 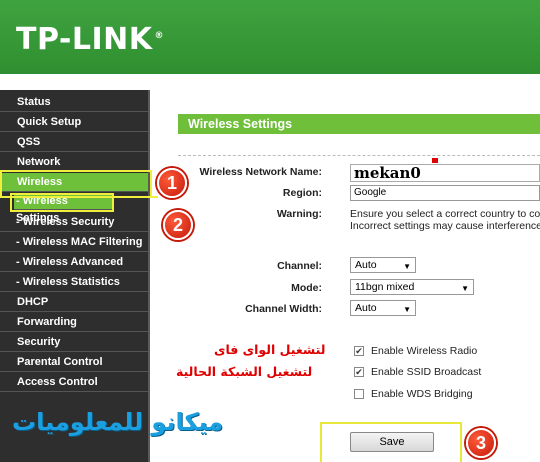 What do you see at coordinates (172, 183) in the screenshot?
I see `step-1-marker: 1` at bounding box center [172, 183].